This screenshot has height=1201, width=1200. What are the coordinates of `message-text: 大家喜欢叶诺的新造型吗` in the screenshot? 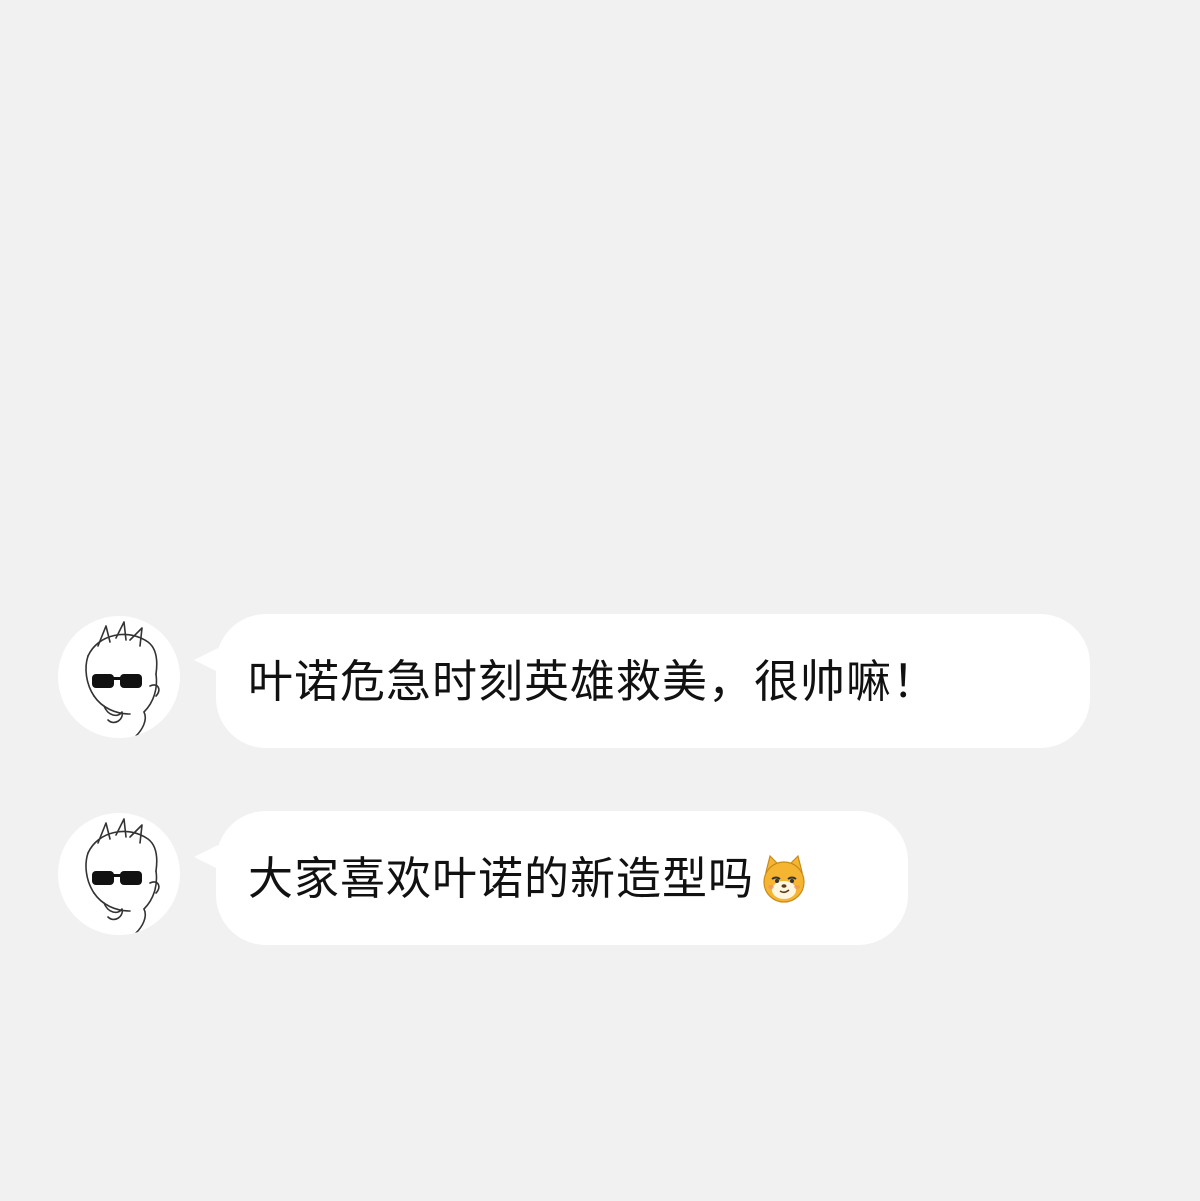 It's located at (501, 878).